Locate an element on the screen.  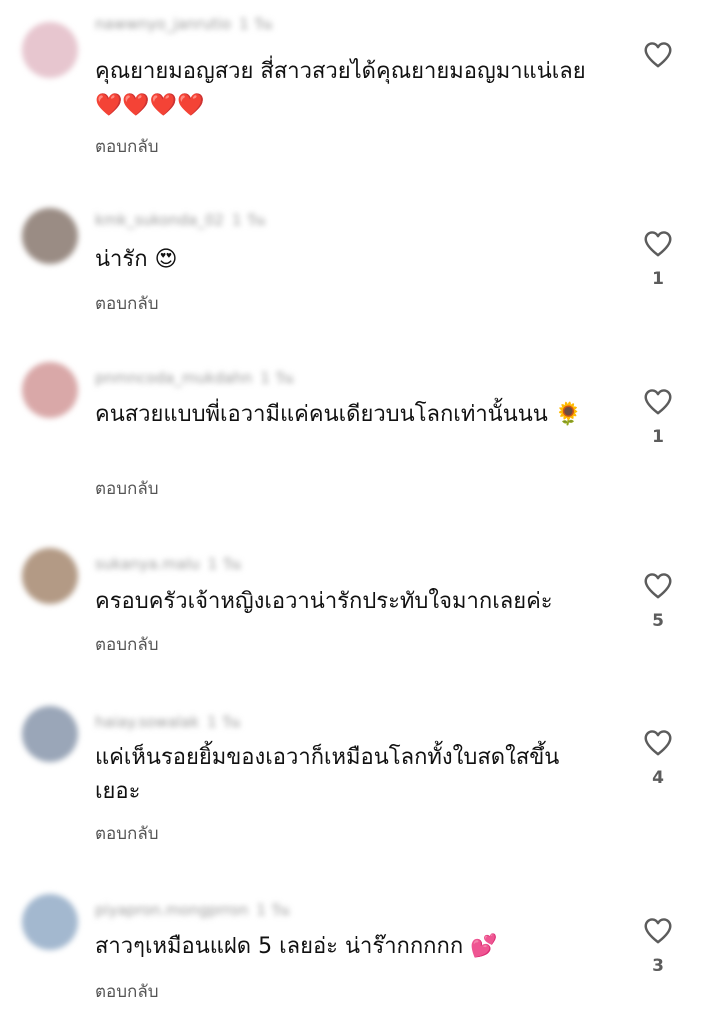
comment-text: น่ารัก 😍 is located at coordinates (345, 260).